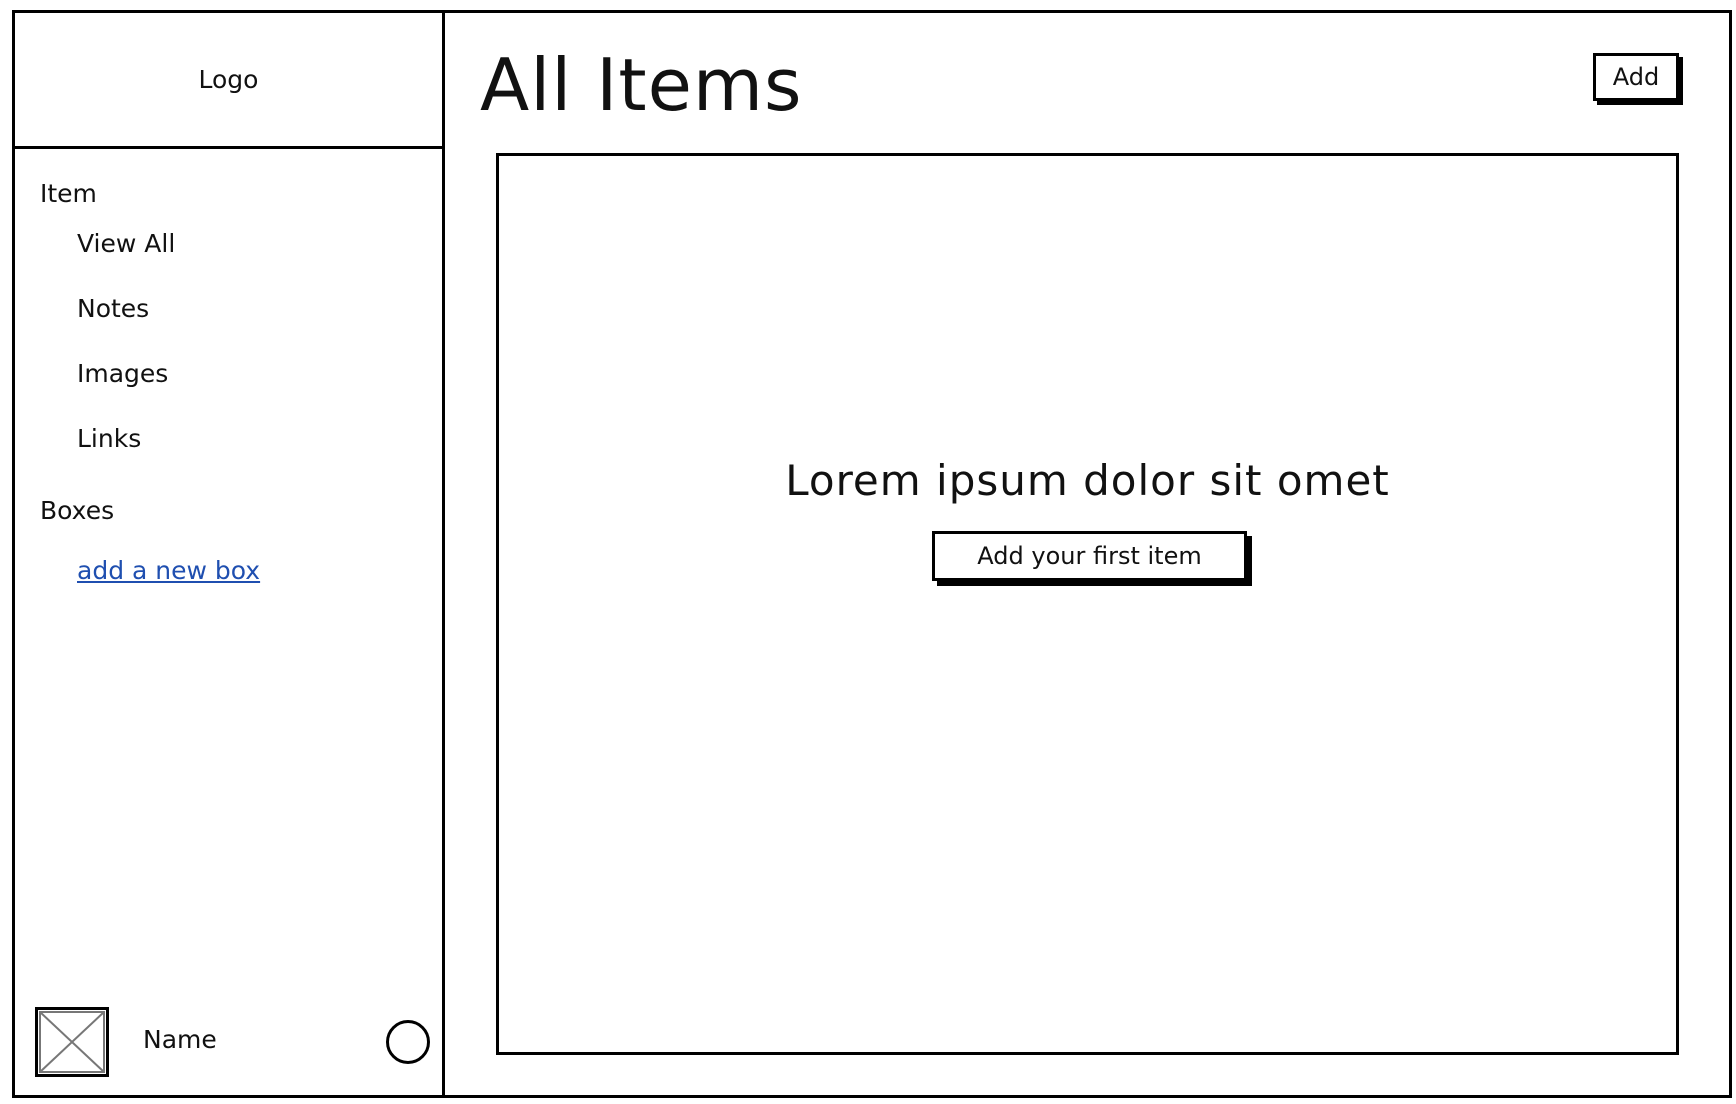  What do you see at coordinates (408, 1042) in the screenshot?
I see `circle-icon` at bounding box center [408, 1042].